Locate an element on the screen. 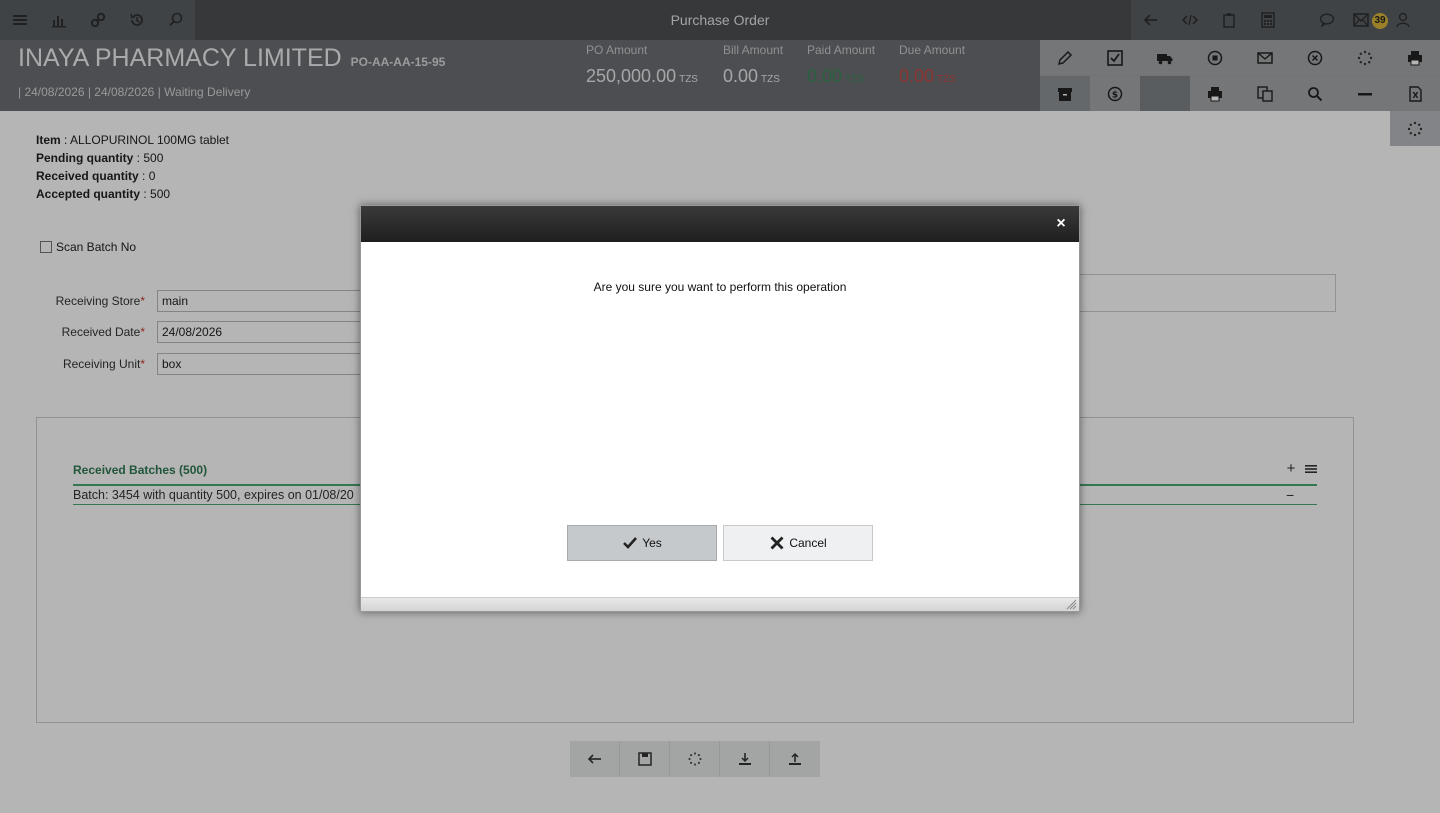 The image size is (1440, 813). checkmark-icon is located at coordinates (630, 543).